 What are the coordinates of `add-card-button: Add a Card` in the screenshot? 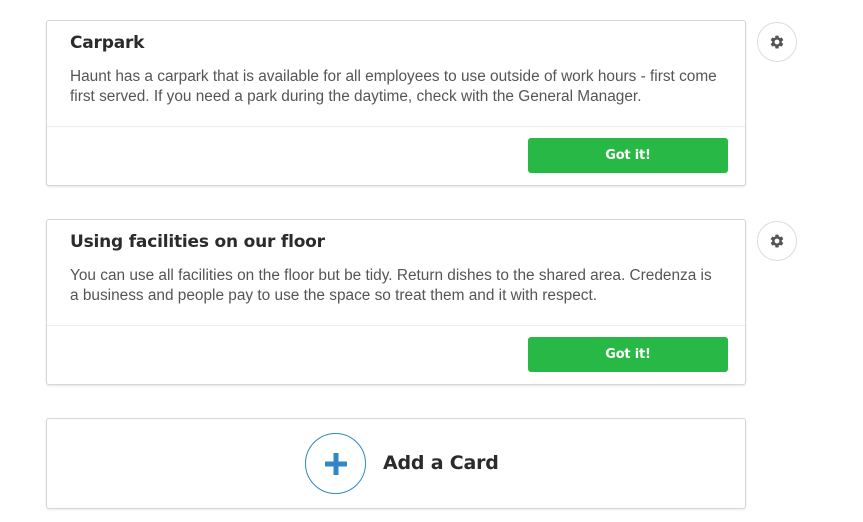 It's located at (396, 463).